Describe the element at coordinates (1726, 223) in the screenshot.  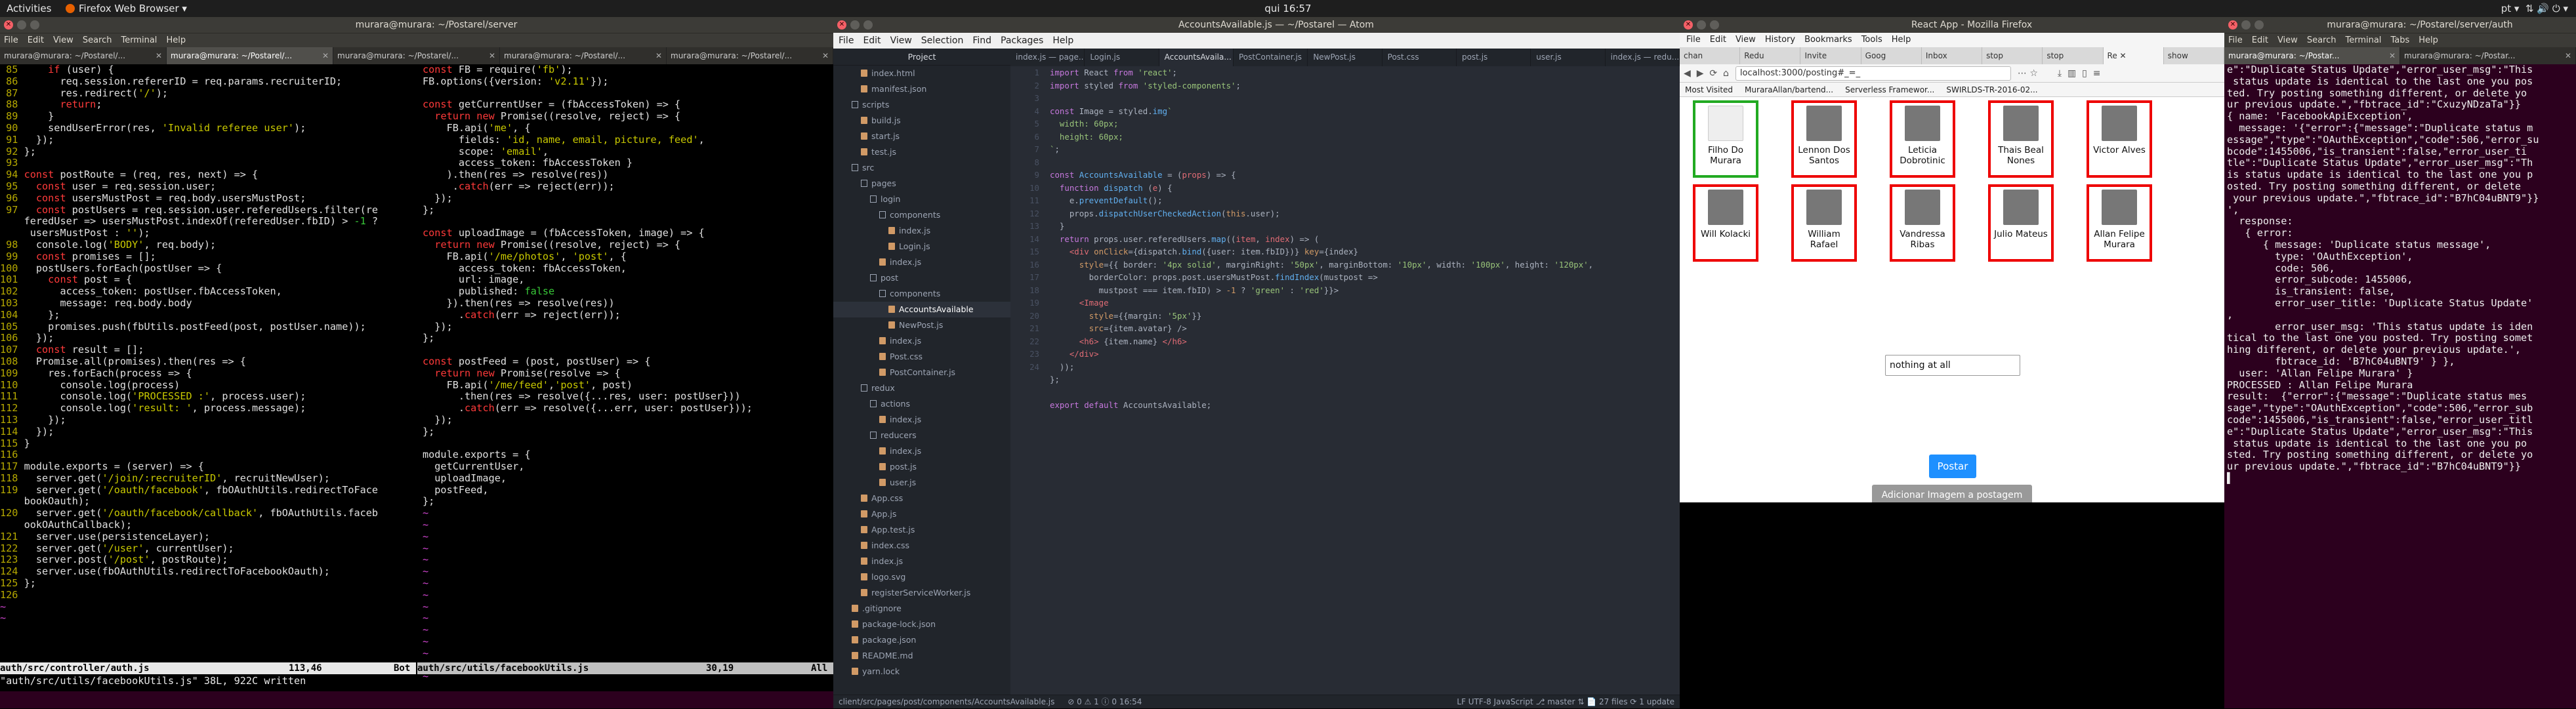
I see `account-card: Will Kolacki` at that location.